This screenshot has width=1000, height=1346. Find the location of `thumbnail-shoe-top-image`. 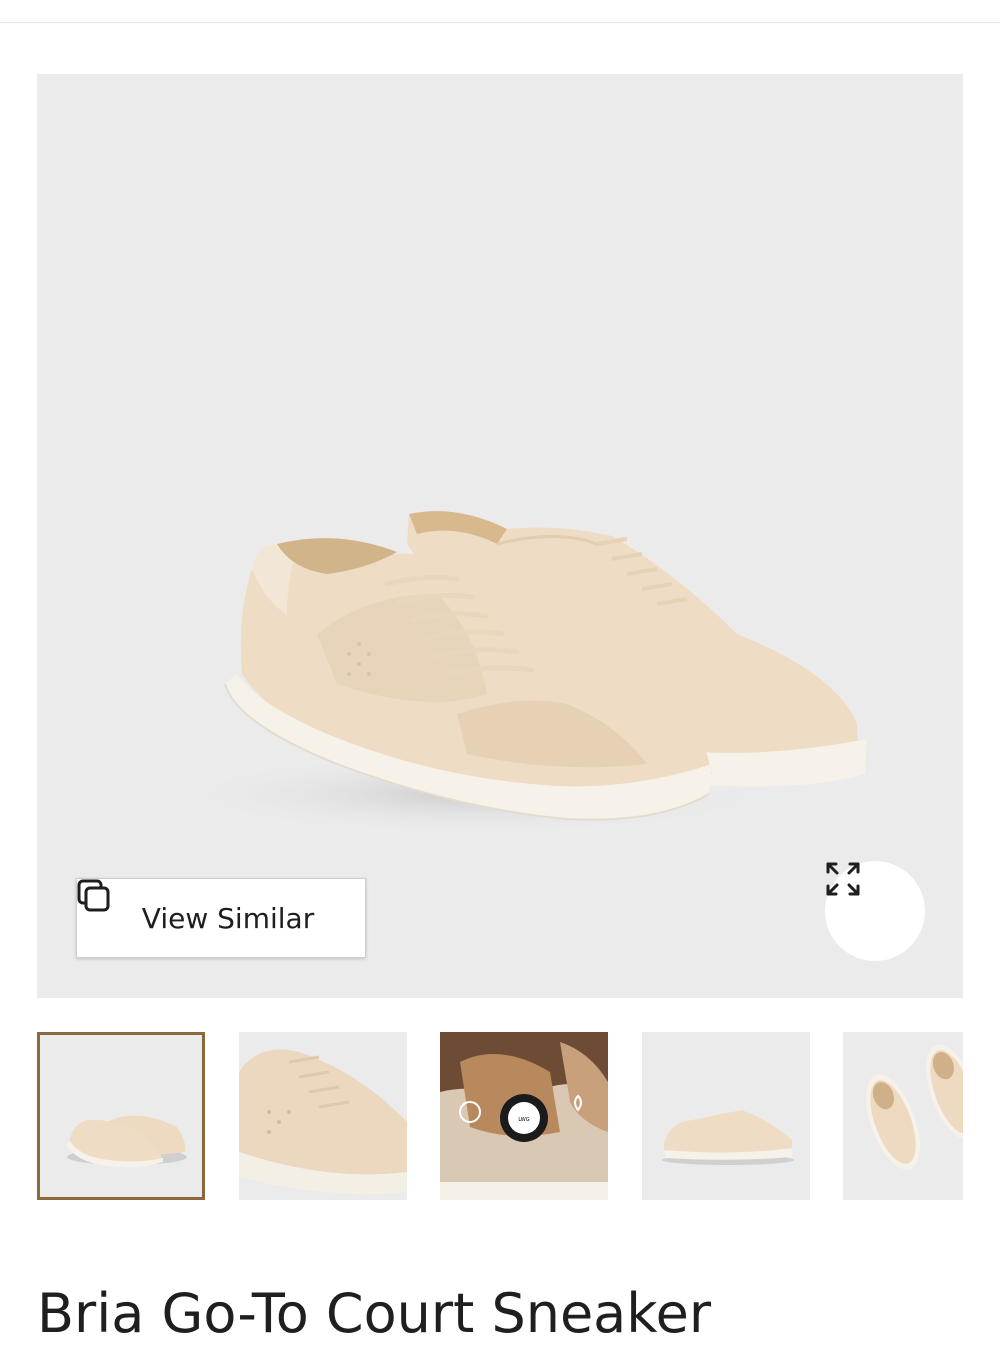

thumbnail-shoe-top-image is located at coordinates (903, 1116).